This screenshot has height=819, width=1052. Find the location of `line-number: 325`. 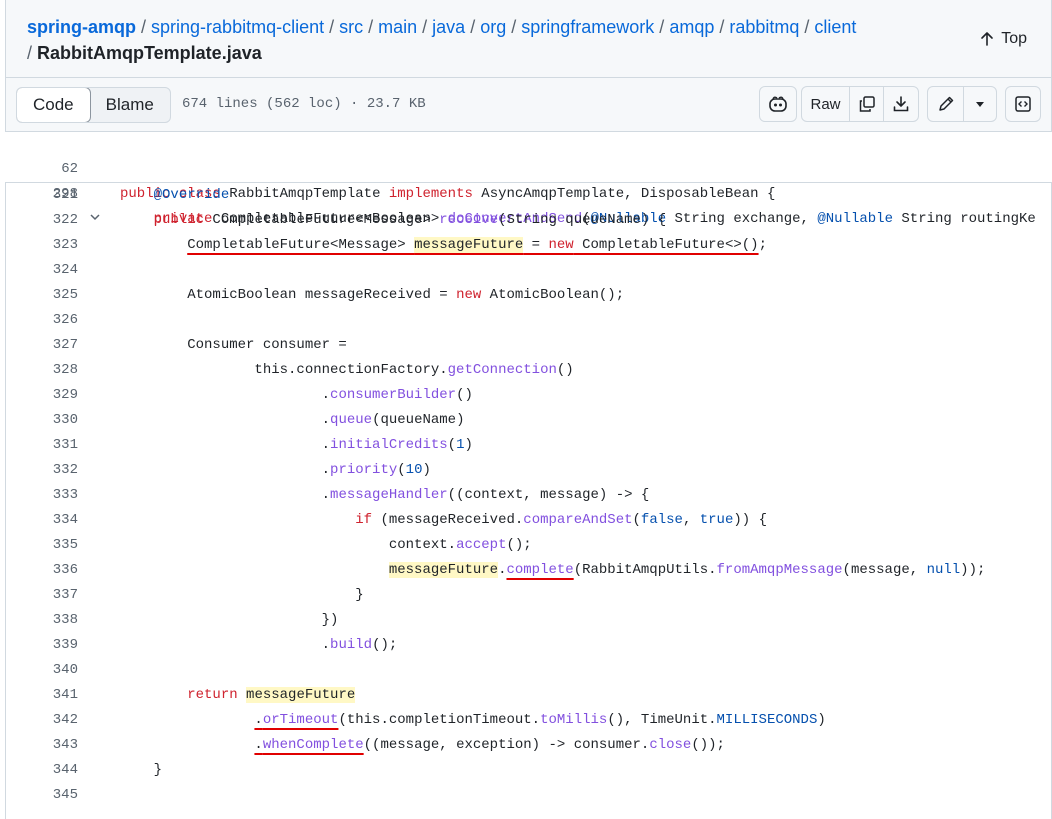

line-number: 325 is located at coordinates (41, 295).